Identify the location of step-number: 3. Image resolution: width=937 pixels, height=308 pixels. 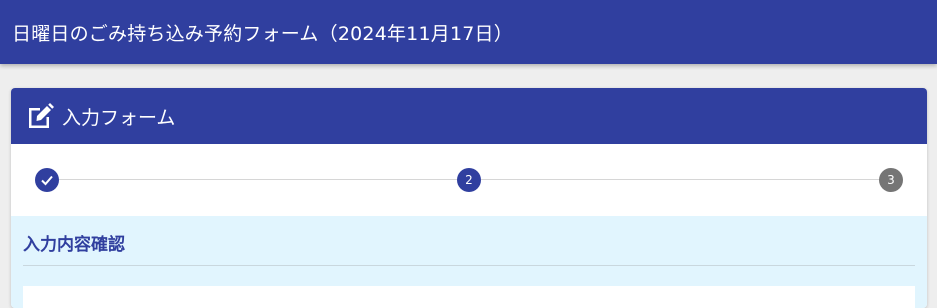
(891, 180).